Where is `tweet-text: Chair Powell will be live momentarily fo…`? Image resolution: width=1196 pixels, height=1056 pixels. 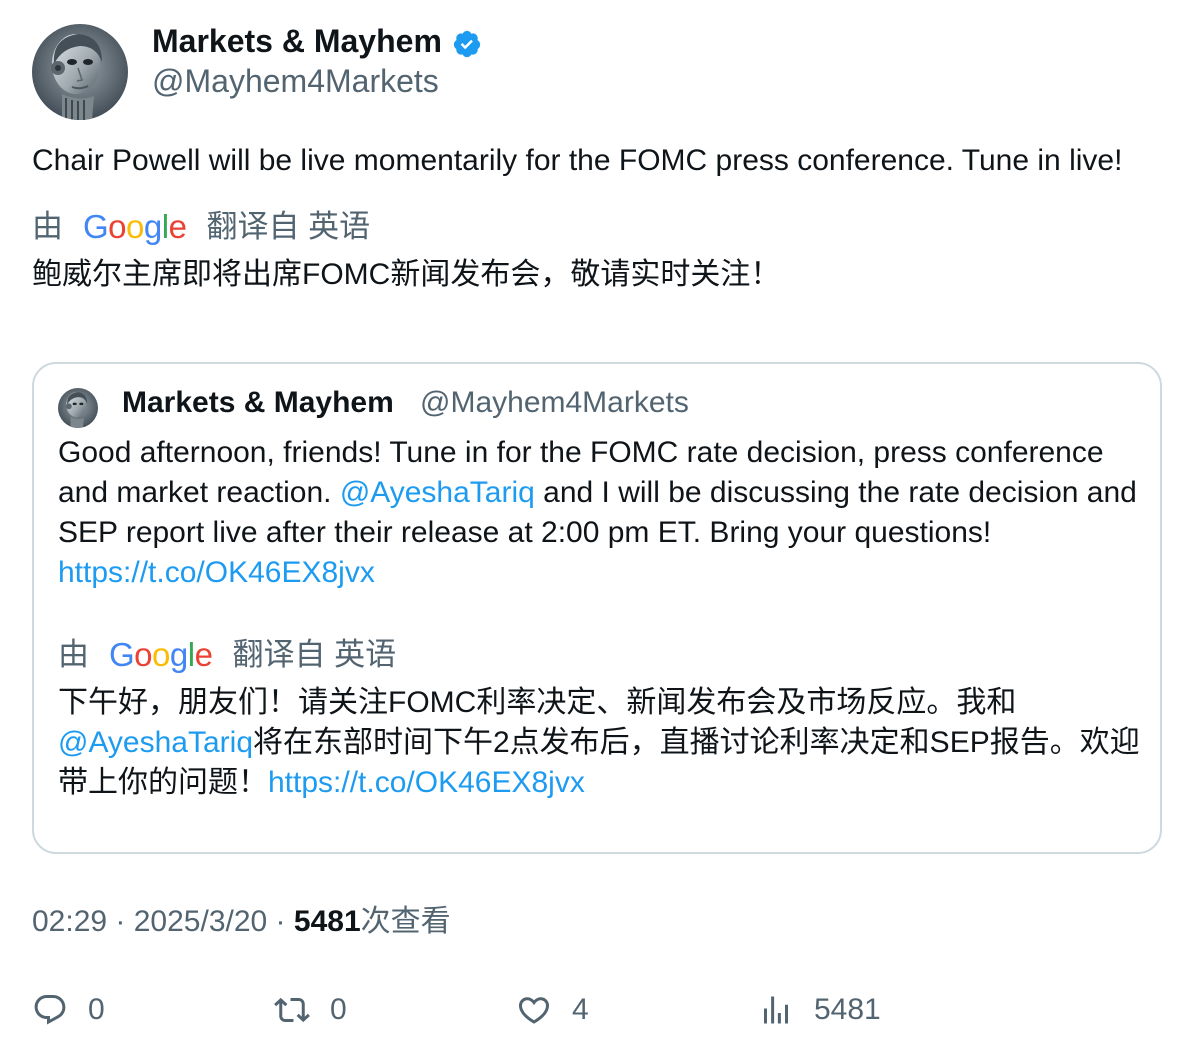
tweet-text: Chair Powell will be live momentarily fo… is located at coordinates (577, 160).